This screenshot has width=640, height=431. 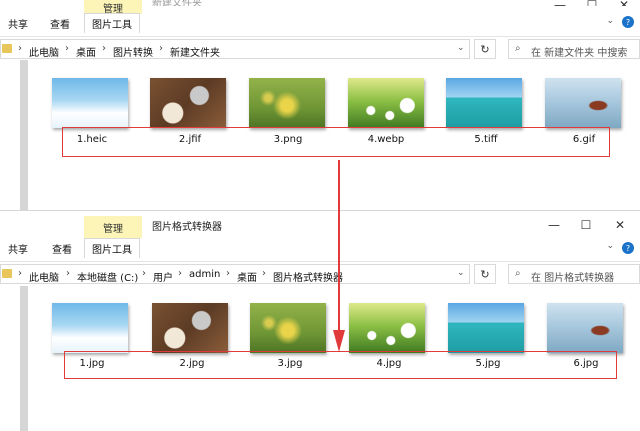 I want to click on breadcrumb-item: 新建文件夹, so click(x=195, y=51).